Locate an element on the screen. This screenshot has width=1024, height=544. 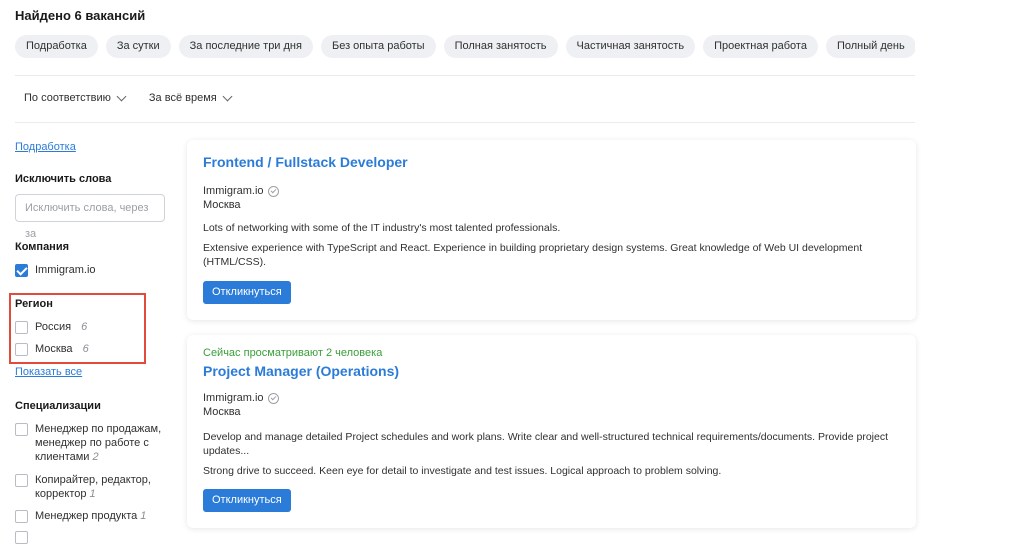
company-heading: Компания is located at coordinates (42, 247).